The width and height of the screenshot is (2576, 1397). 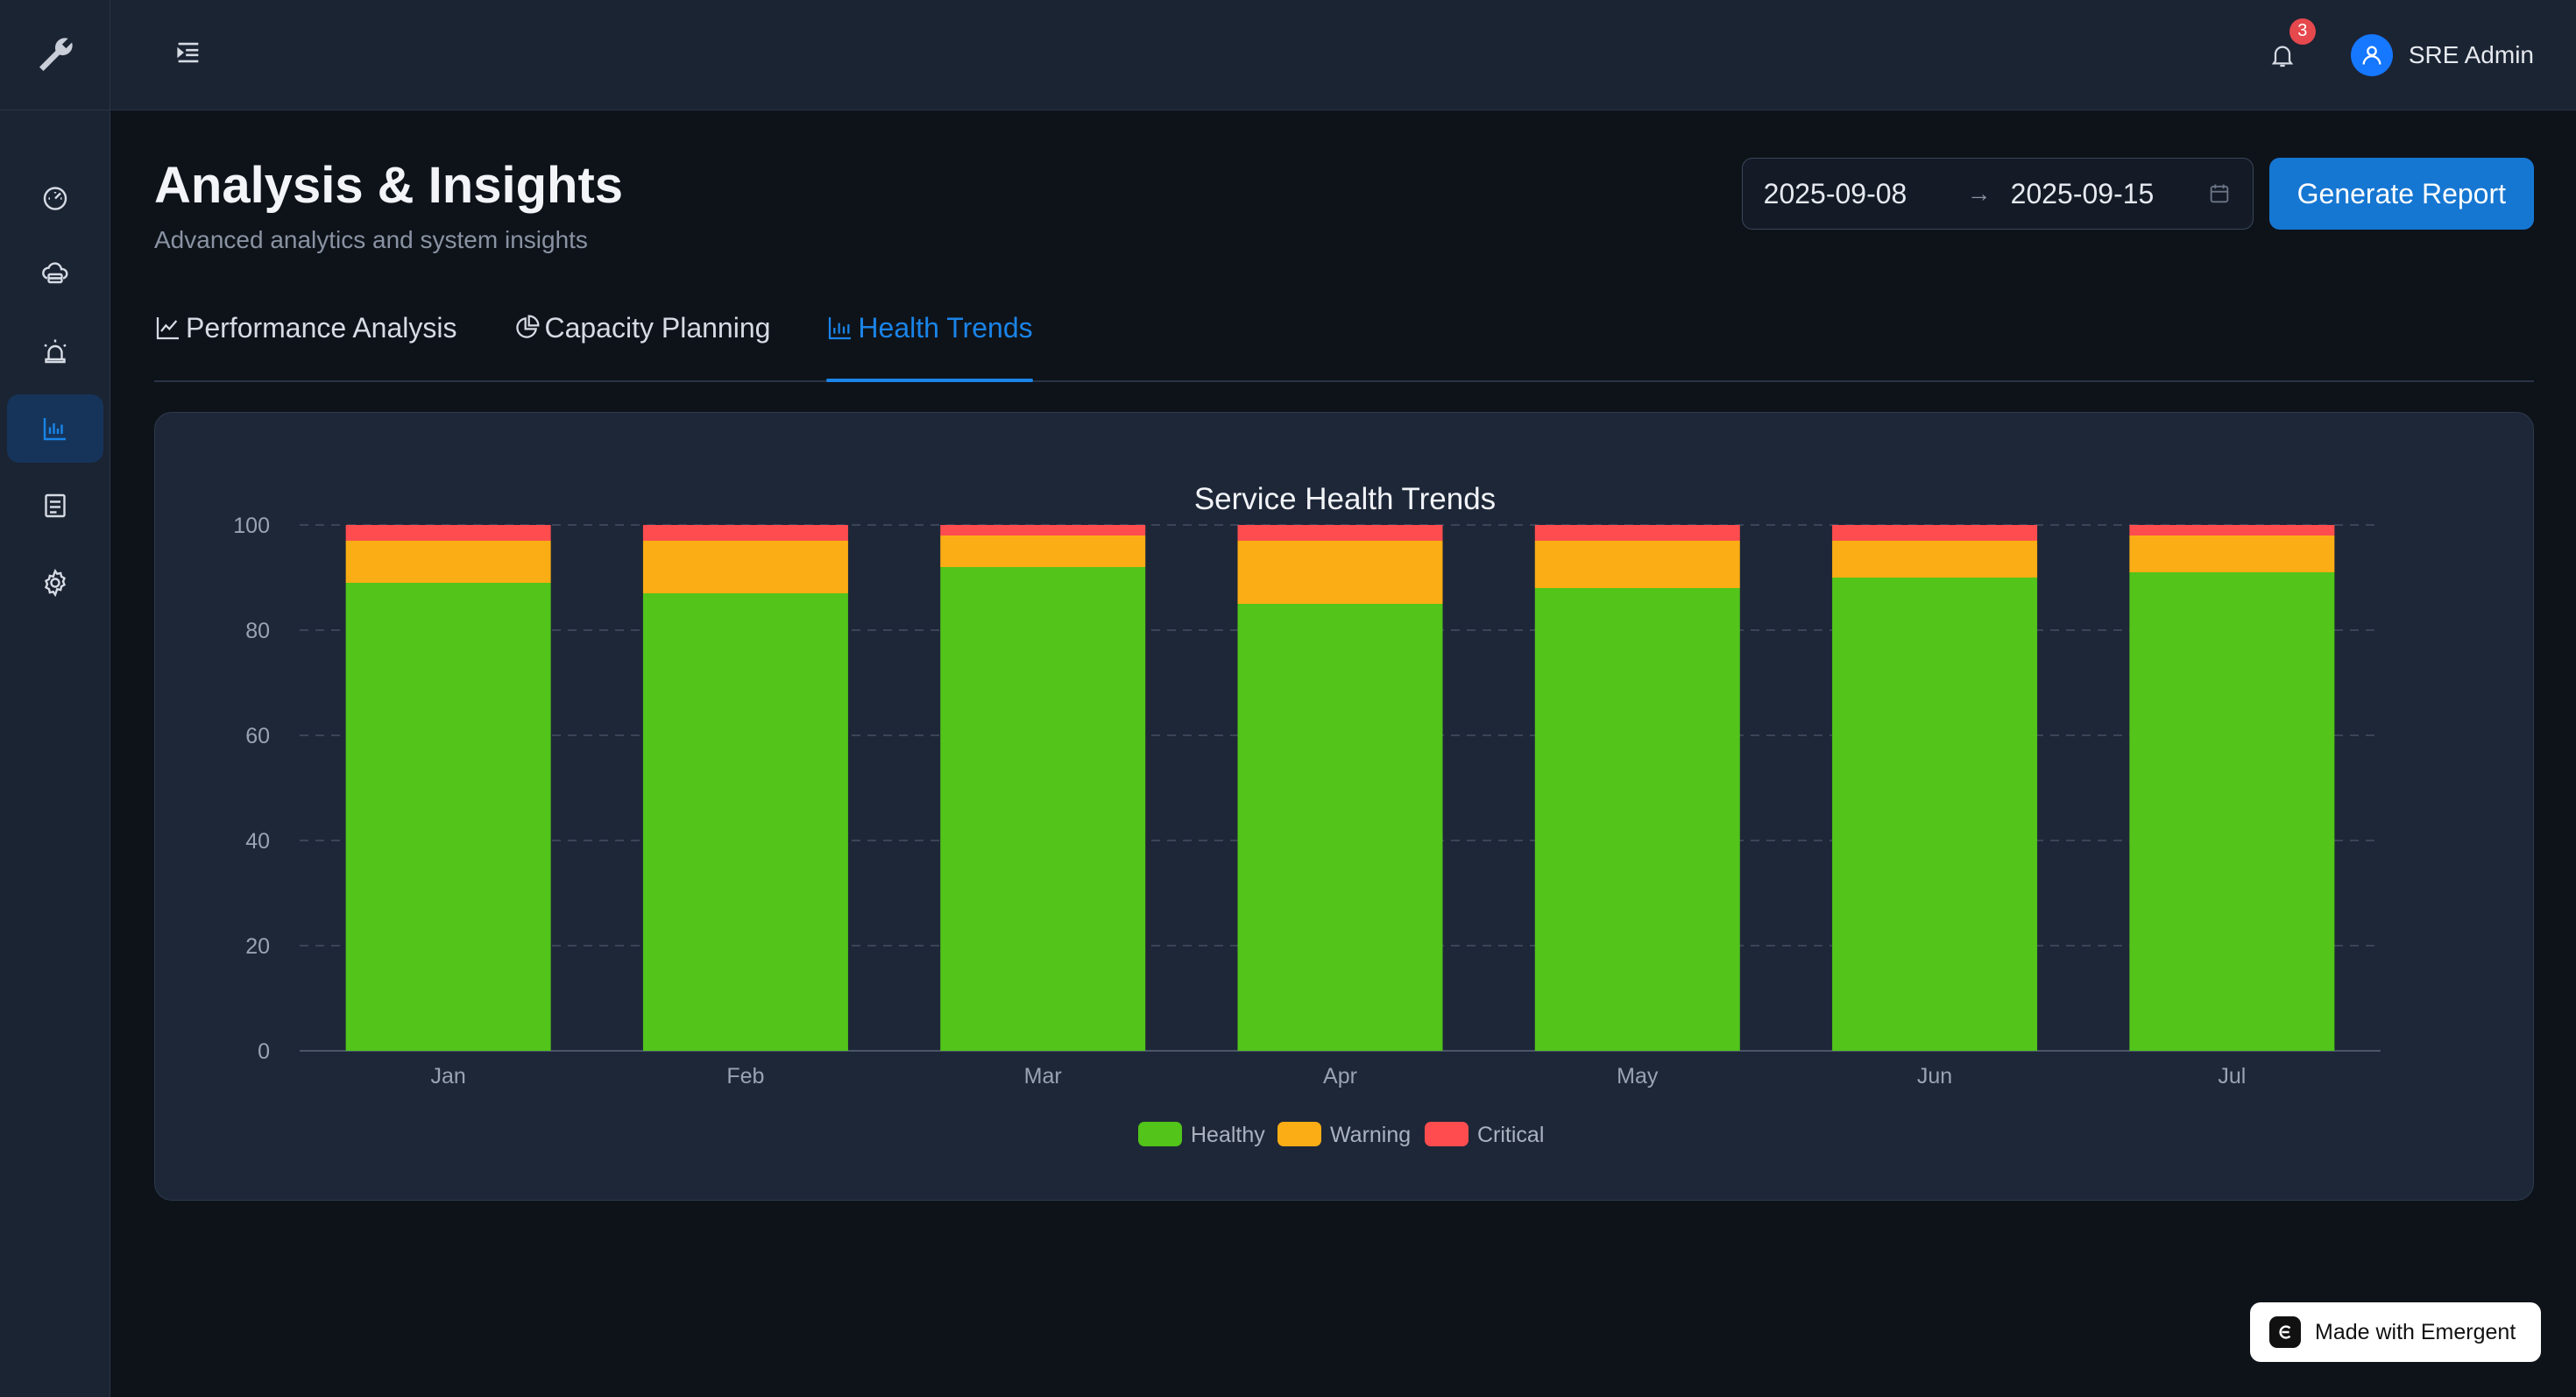 I want to click on date-range-arrow: →, so click(x=1979, y=193).